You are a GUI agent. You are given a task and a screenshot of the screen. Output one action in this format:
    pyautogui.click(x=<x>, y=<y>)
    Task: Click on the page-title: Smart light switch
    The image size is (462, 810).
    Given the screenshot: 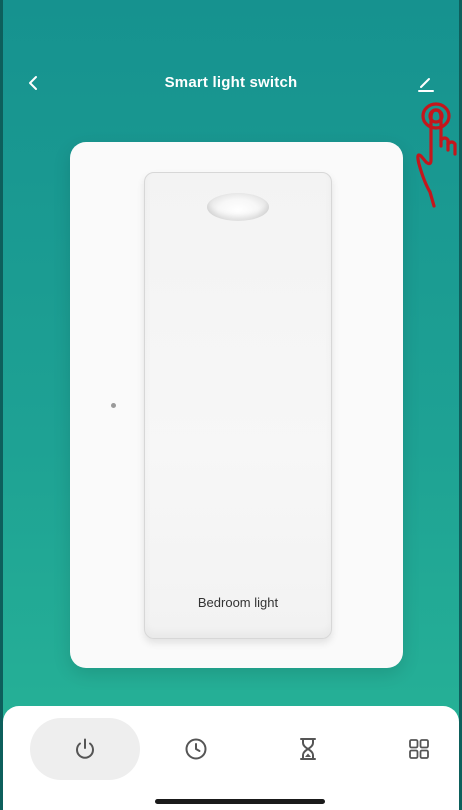 What is the action you would take?
    pyautogui.click(x=231, y=82)
    